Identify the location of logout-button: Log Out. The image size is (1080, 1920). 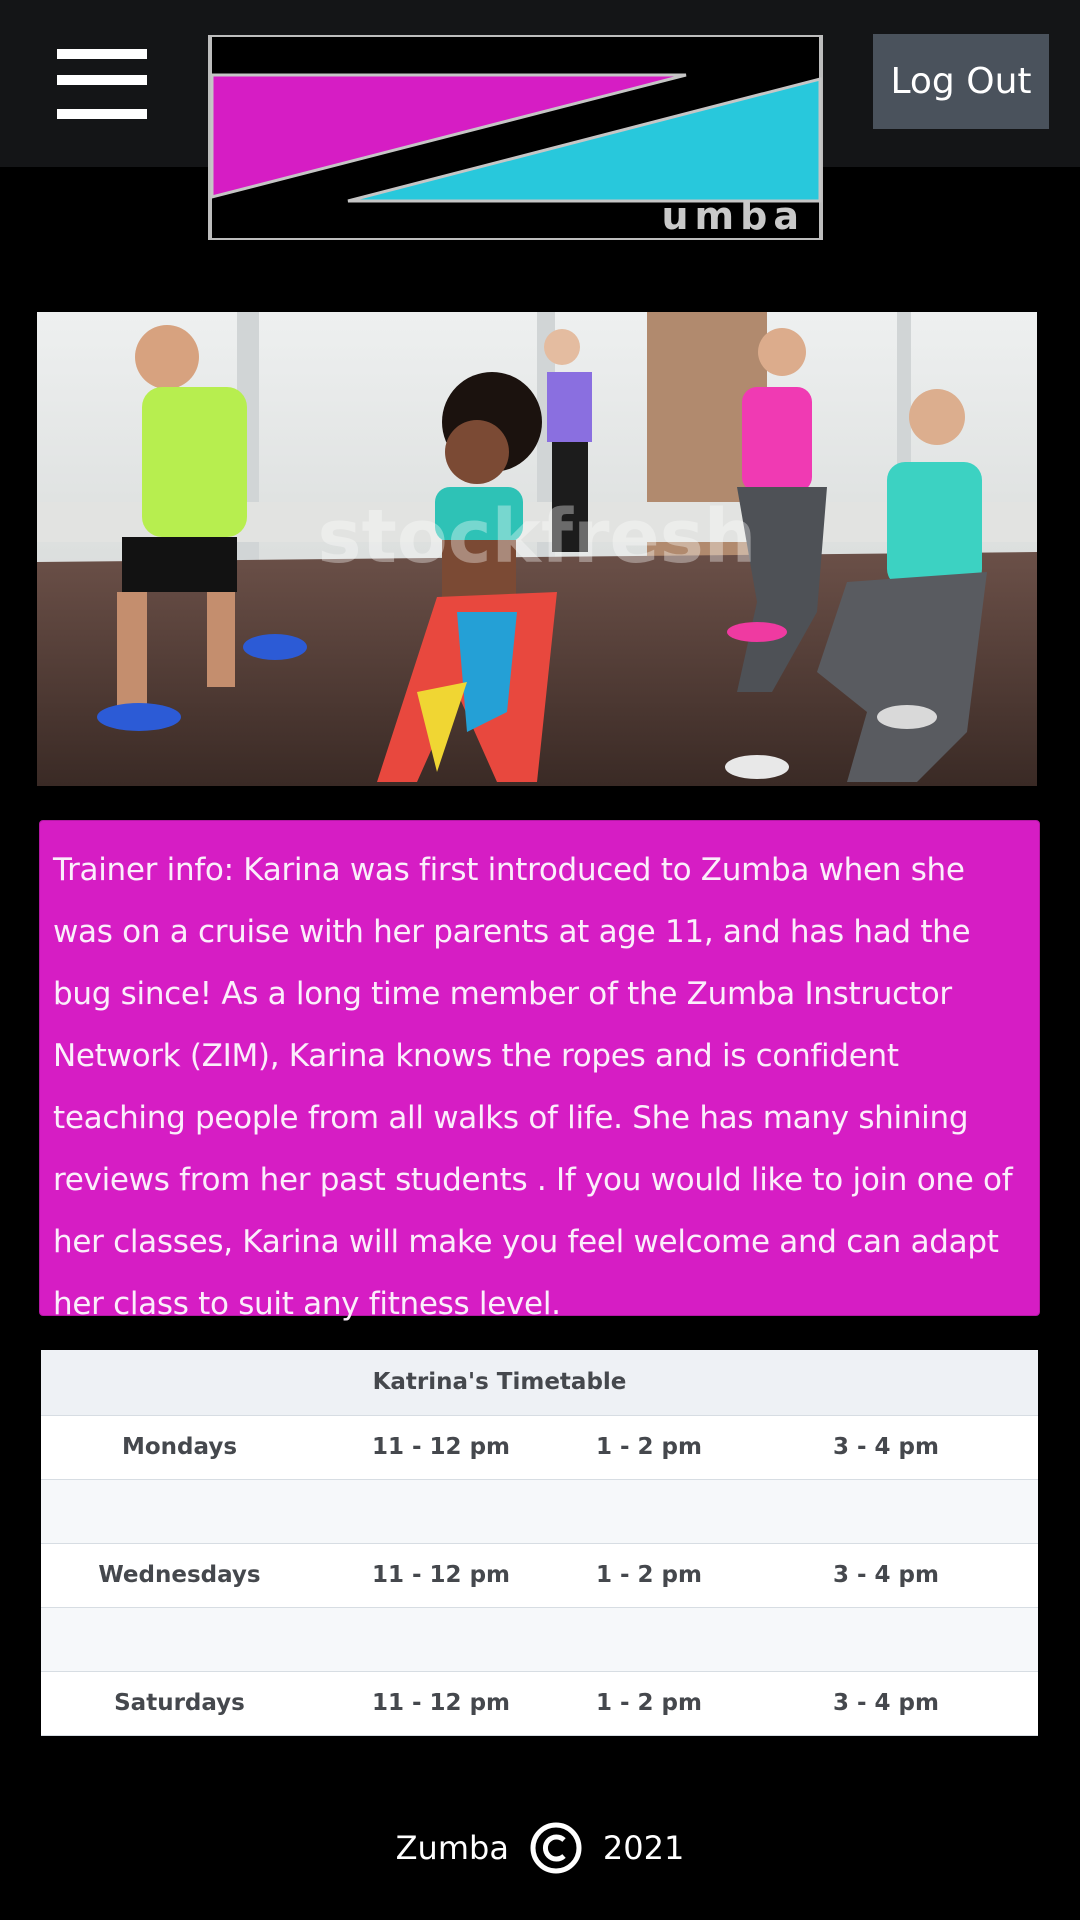
(961, 81).